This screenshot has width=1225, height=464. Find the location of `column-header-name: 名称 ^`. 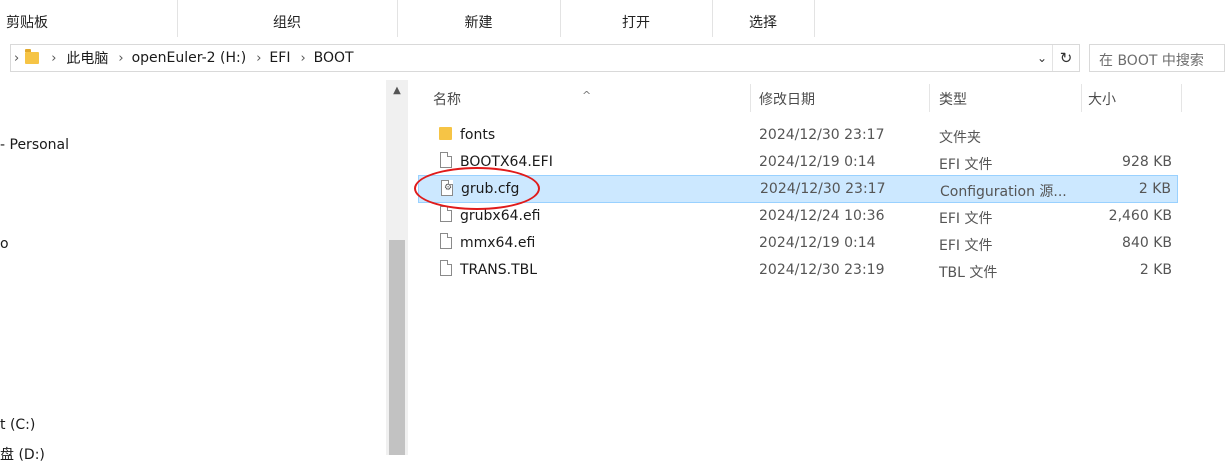

column-header-name: 名称 ^ is located at coordinates (584, 98).